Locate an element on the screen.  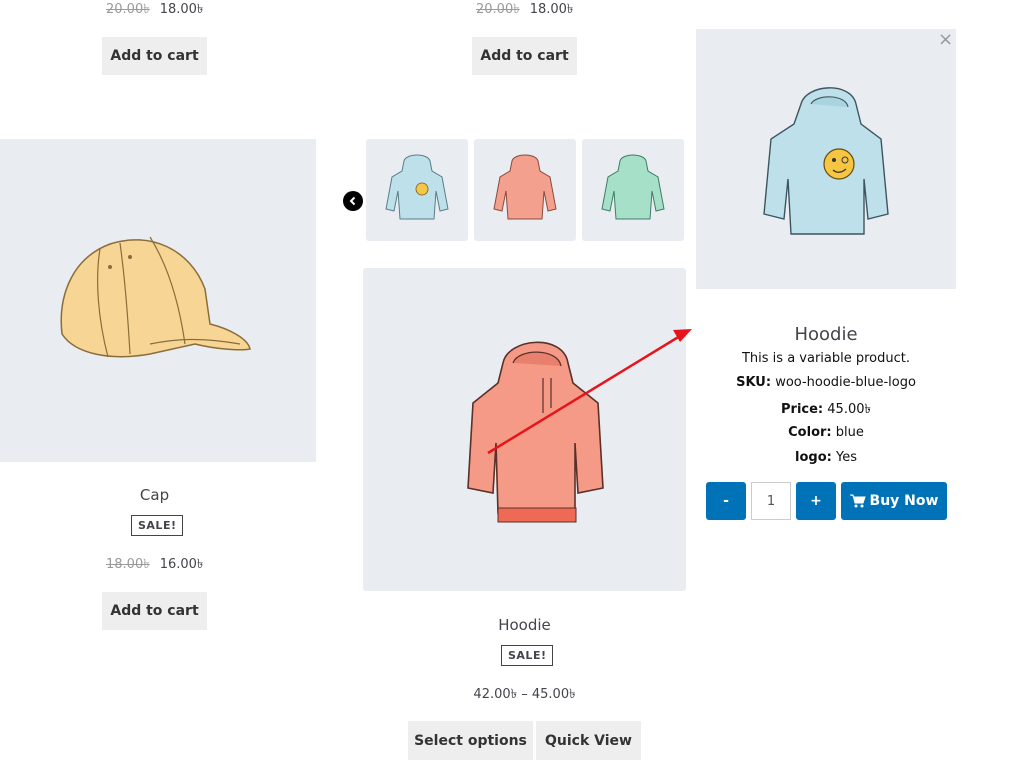
quick-view-logo: logo: Yes is located at coordinates (826, 457).